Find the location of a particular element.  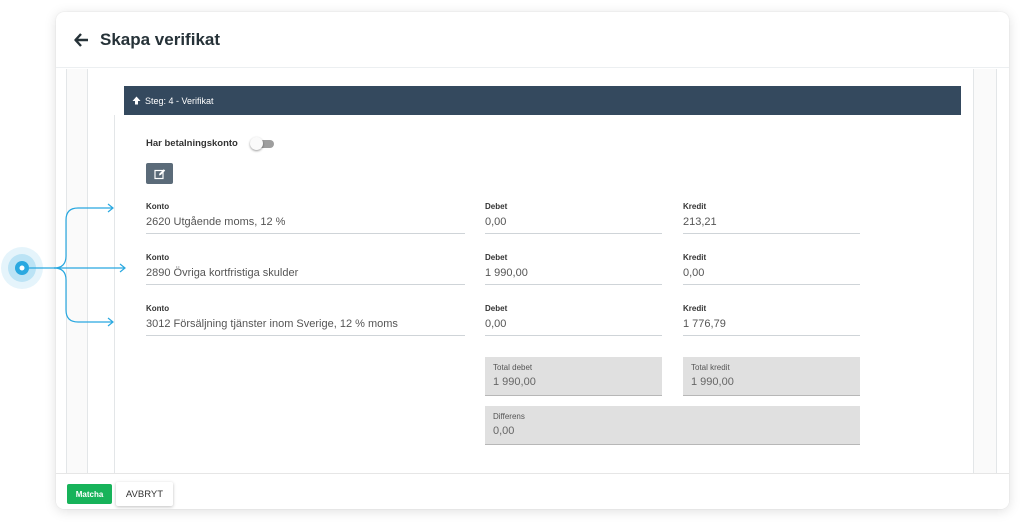

debet-field: 1 990,00 is located at coordinates (573, 274).